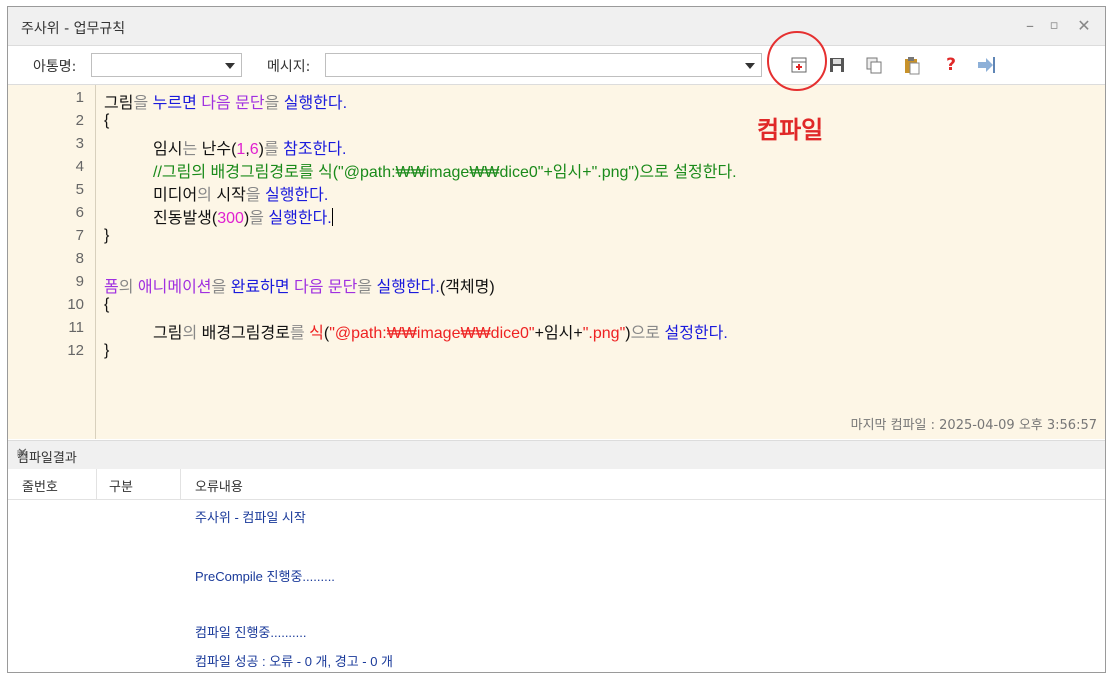 The height and width of the screenshot is (679, 1113). I want to click on token: 300, so click(230, 218).